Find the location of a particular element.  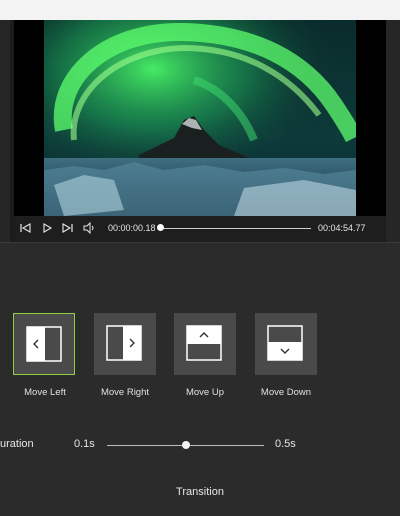

seek-thumb is located at coordinates (160, 227).